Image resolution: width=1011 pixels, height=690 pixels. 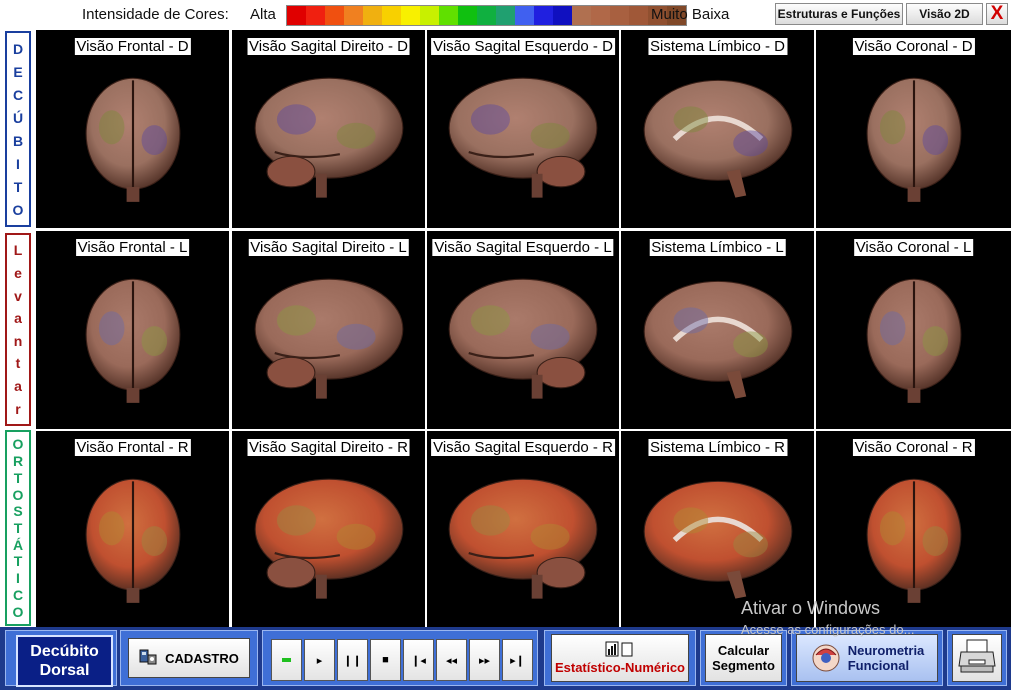 I want to click on chart-icon, so click(x=620, y=650).